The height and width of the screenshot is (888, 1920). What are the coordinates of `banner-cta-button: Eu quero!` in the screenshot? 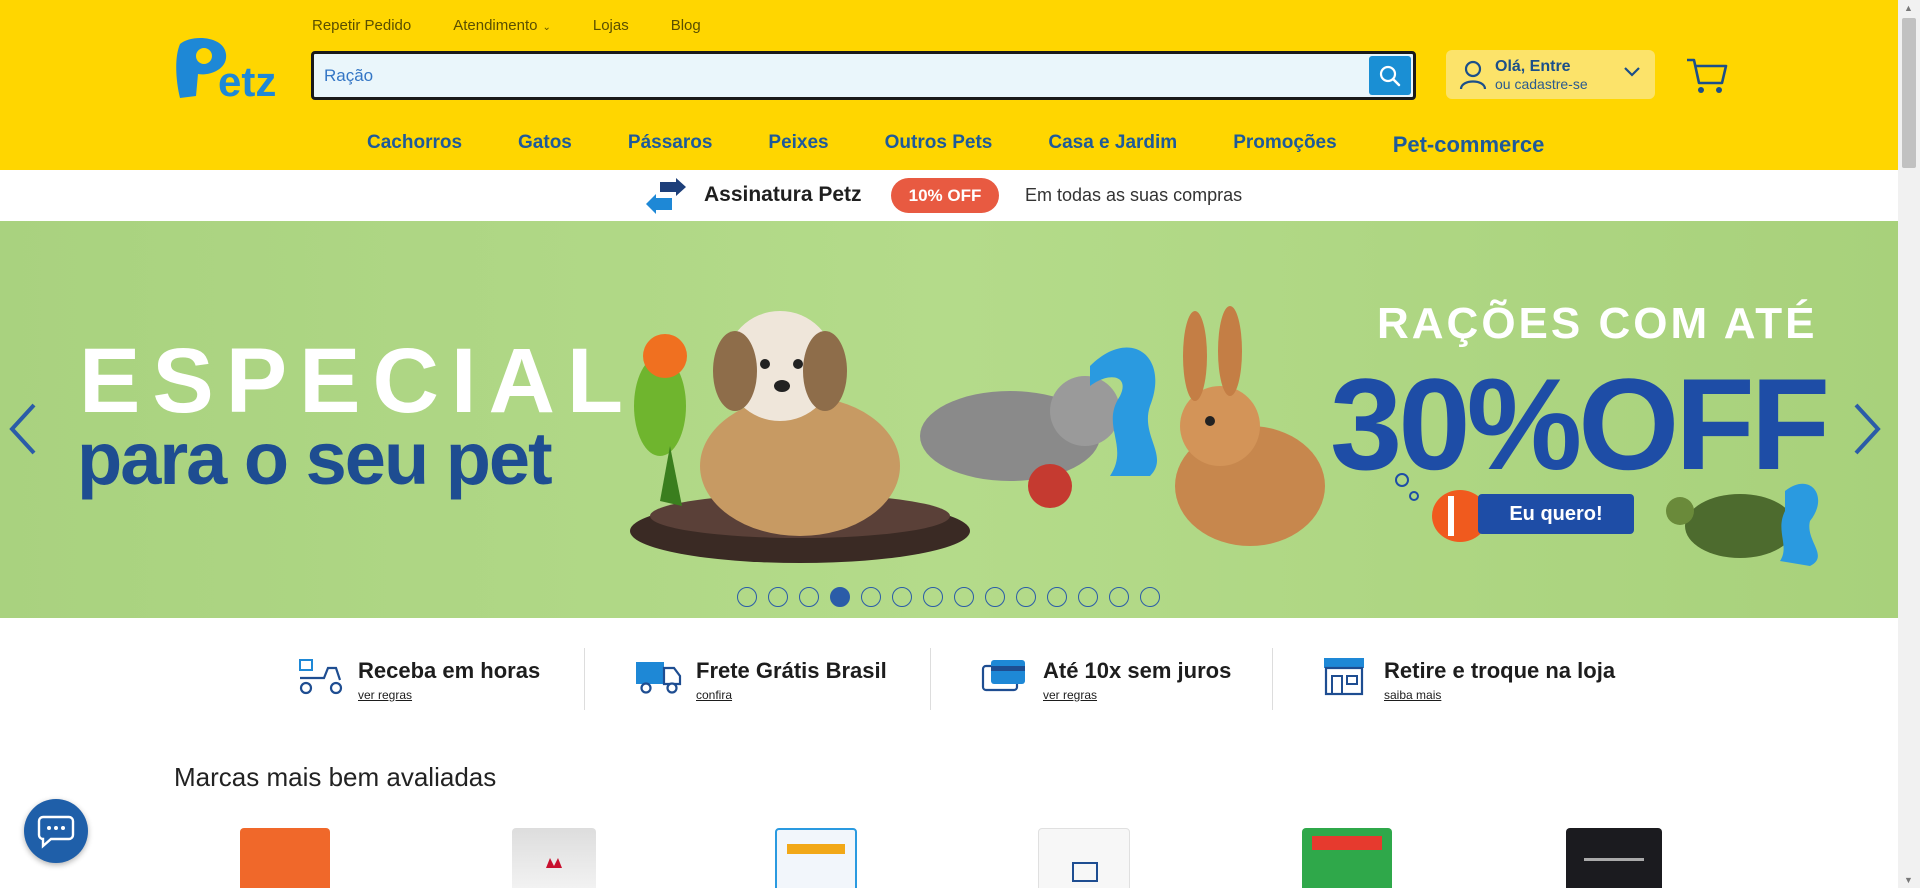 It's located at (1556, 514).